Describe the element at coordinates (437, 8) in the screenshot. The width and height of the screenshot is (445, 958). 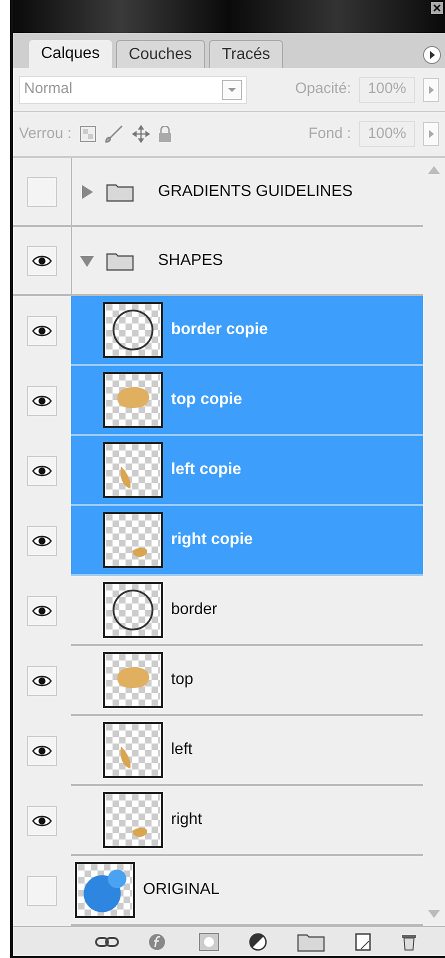
I see `close-icon` at that location.